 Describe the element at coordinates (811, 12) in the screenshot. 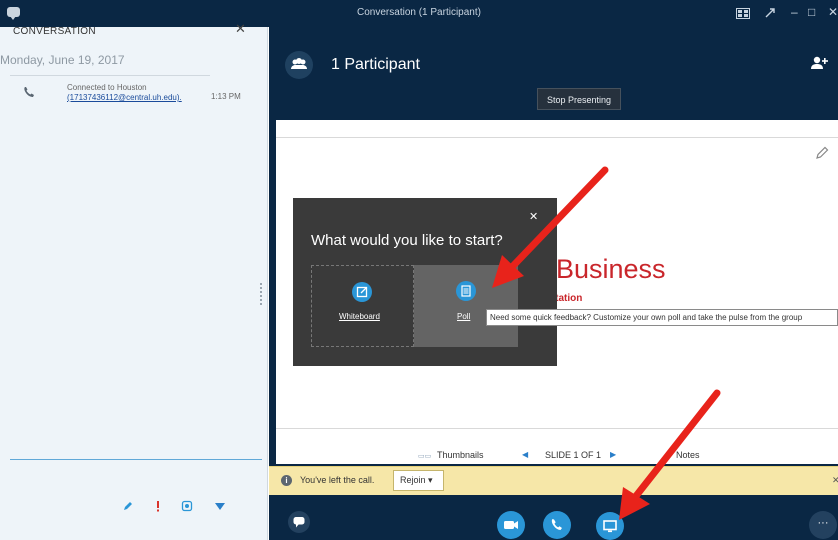

I see `maximize-button: □` at that location.